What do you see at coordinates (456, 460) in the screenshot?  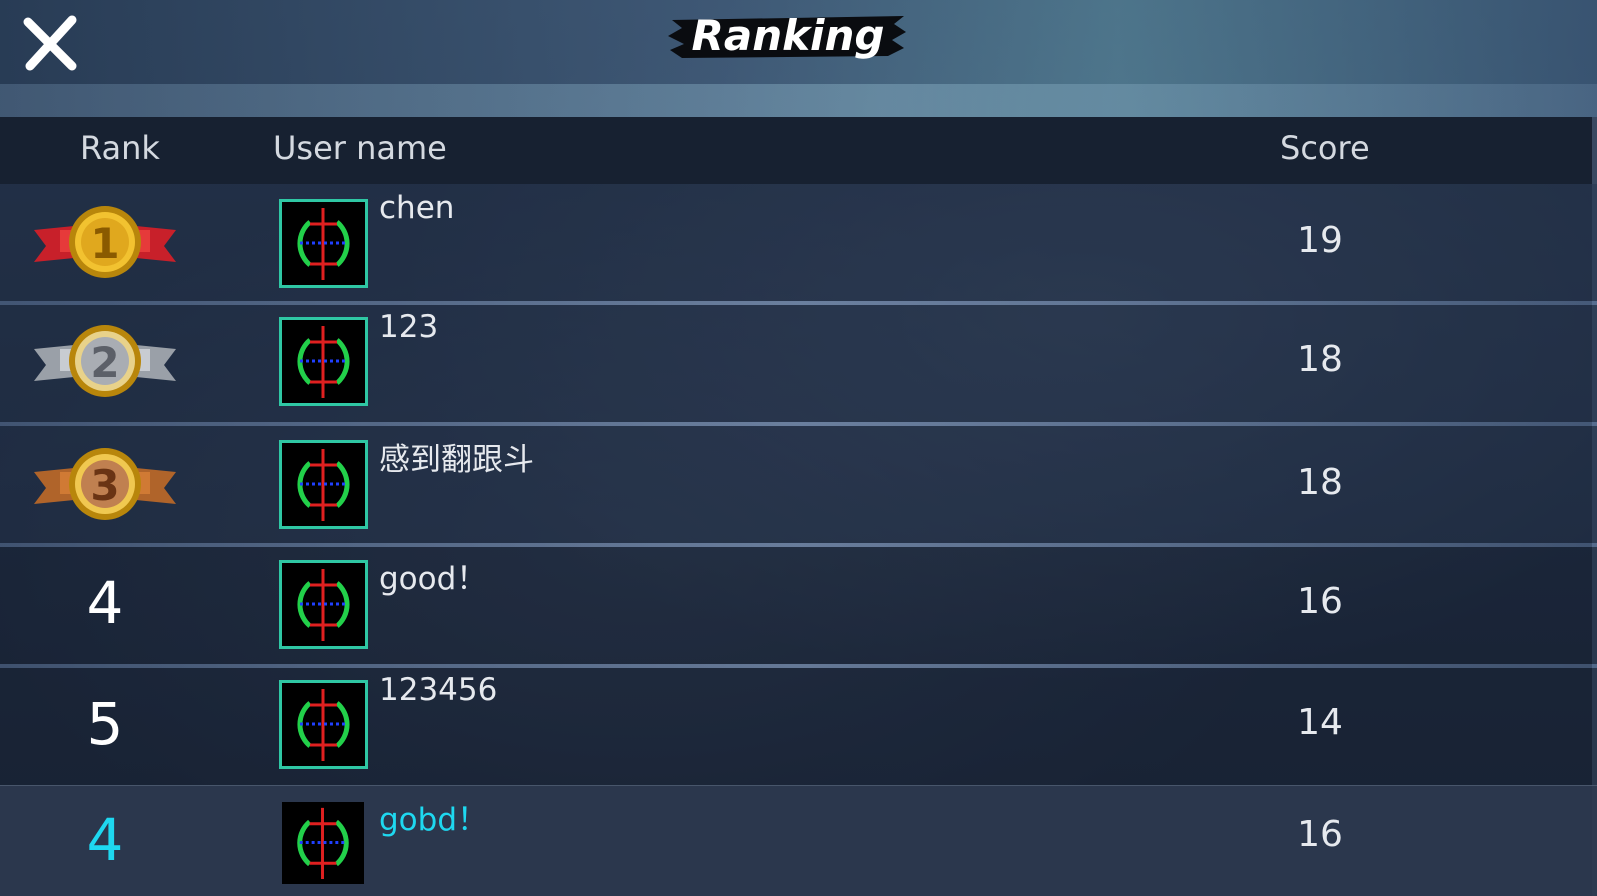 I see `user-name: 感到翻跟斗` at bounding box center [456, 460].